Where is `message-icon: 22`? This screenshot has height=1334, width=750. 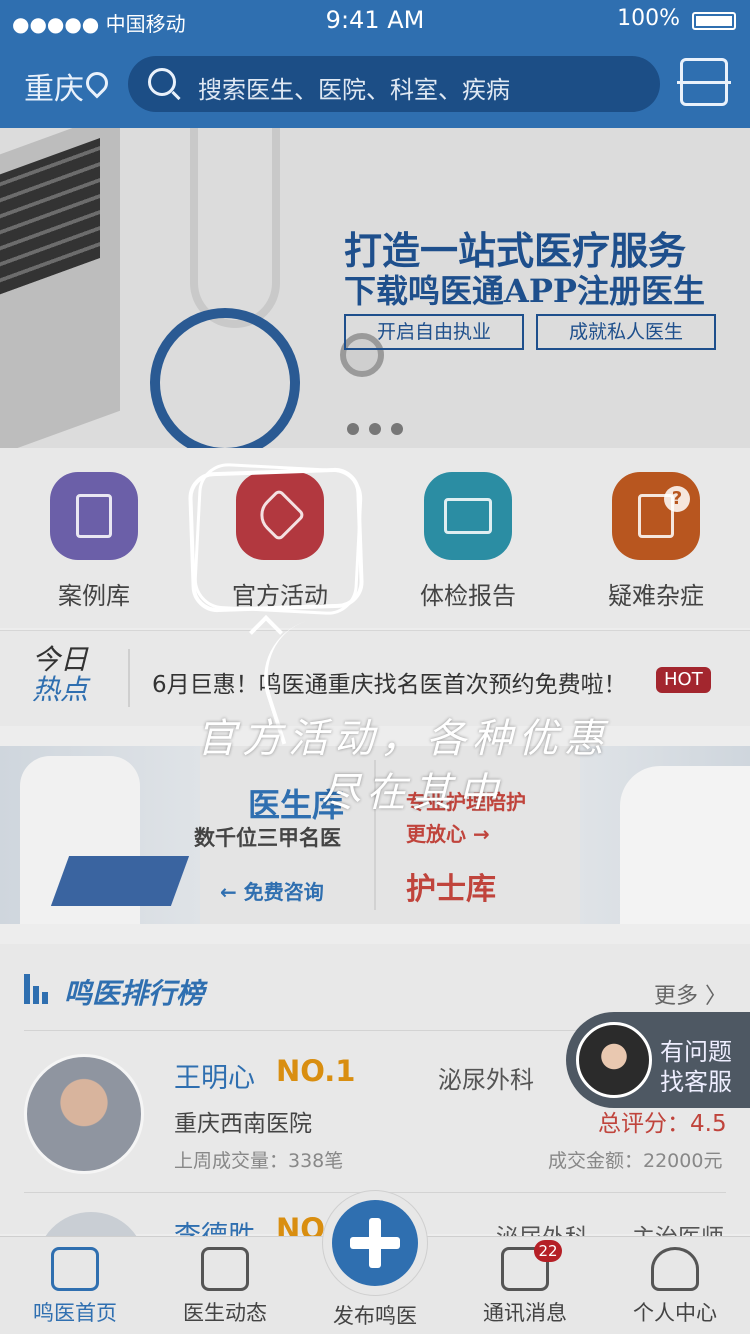
message-icon: 22 is located at coordinates (531, 1265).